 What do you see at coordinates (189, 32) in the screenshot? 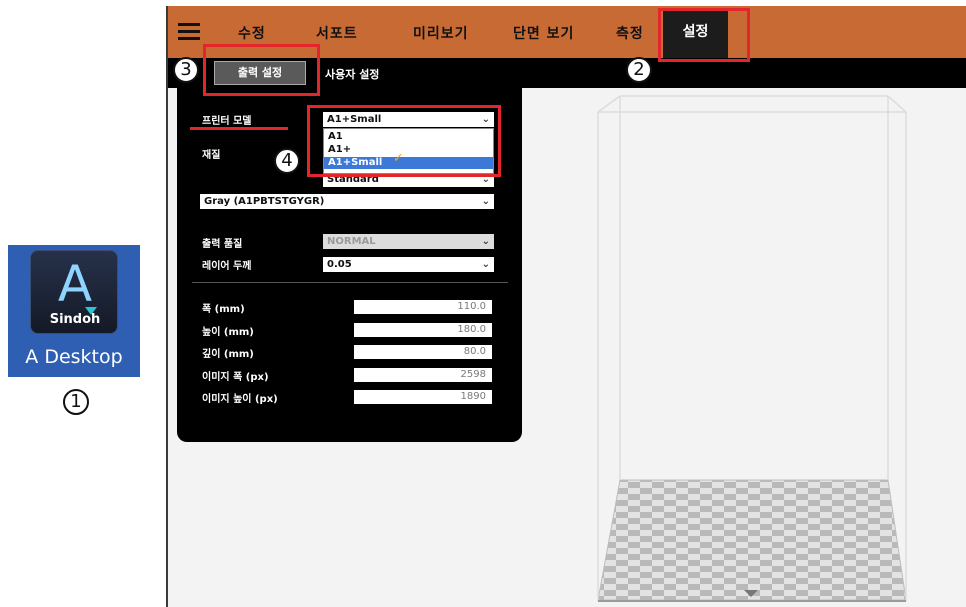
I see `hamburger-menu-icon` at bounding box center [189, 32].